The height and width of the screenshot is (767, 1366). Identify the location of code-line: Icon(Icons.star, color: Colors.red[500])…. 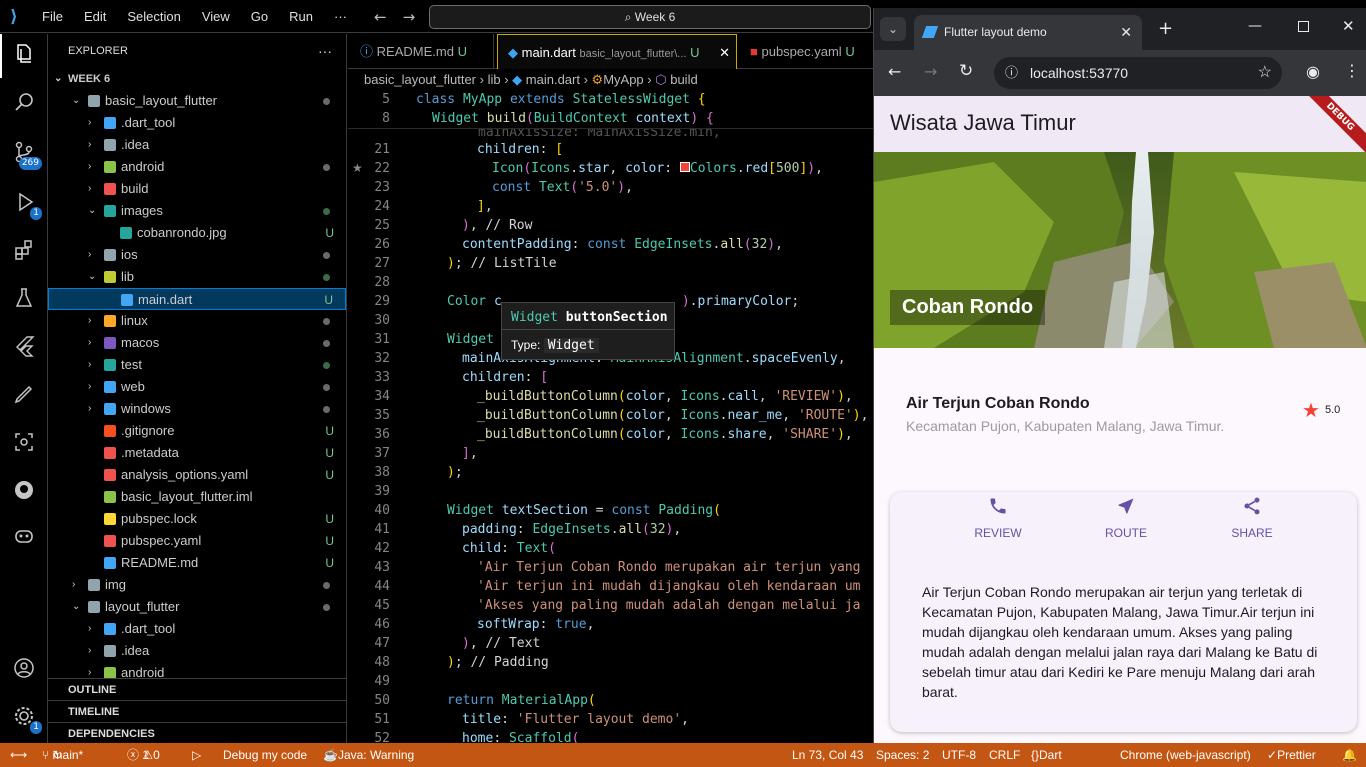
(657, 168).